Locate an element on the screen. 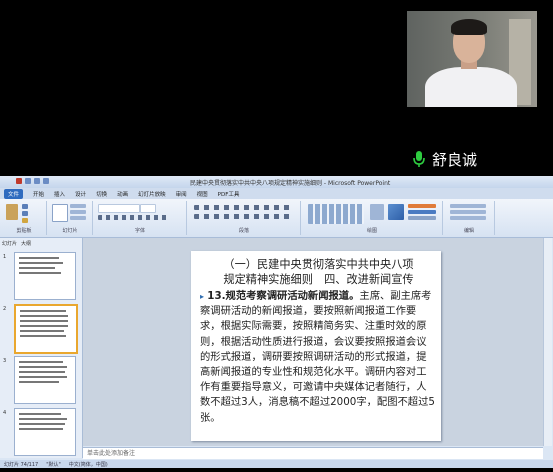  group-clipboard: 剪贴板 is located at coordinates (24, 218).